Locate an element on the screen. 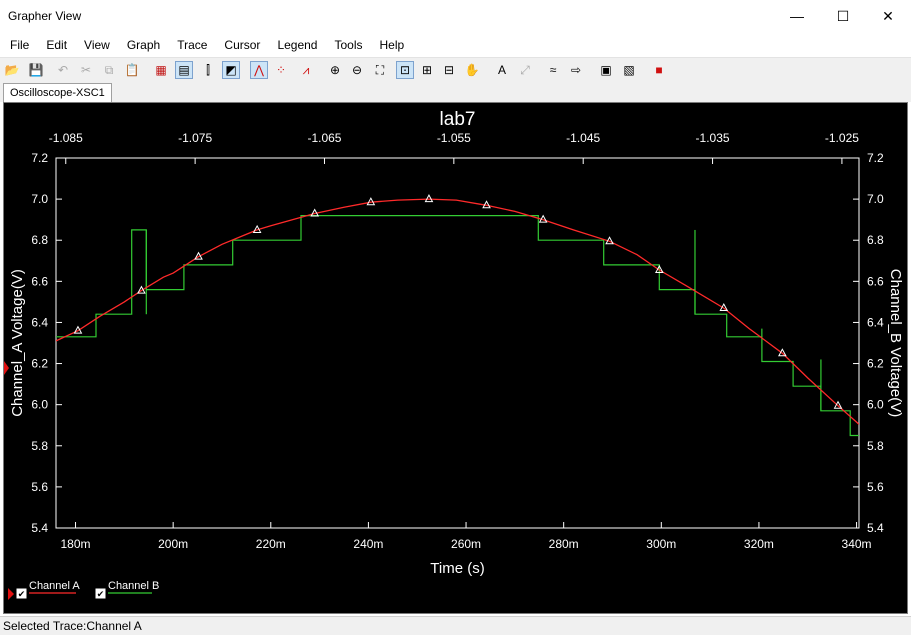  copy-icon: ⧉ is located at coordinates (109, 70).